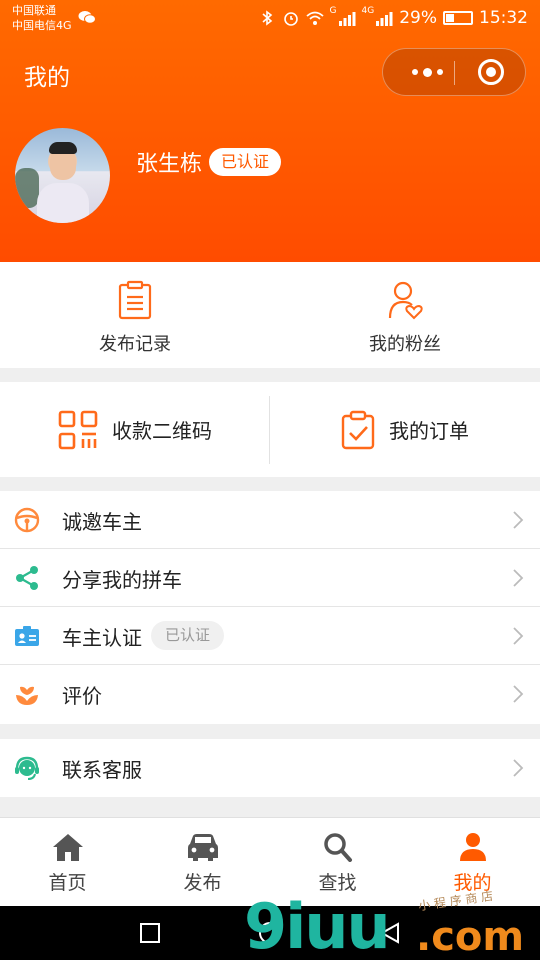 This screenshot has height=960, width=540. I want to click on avatar-background, so click(27, 188).